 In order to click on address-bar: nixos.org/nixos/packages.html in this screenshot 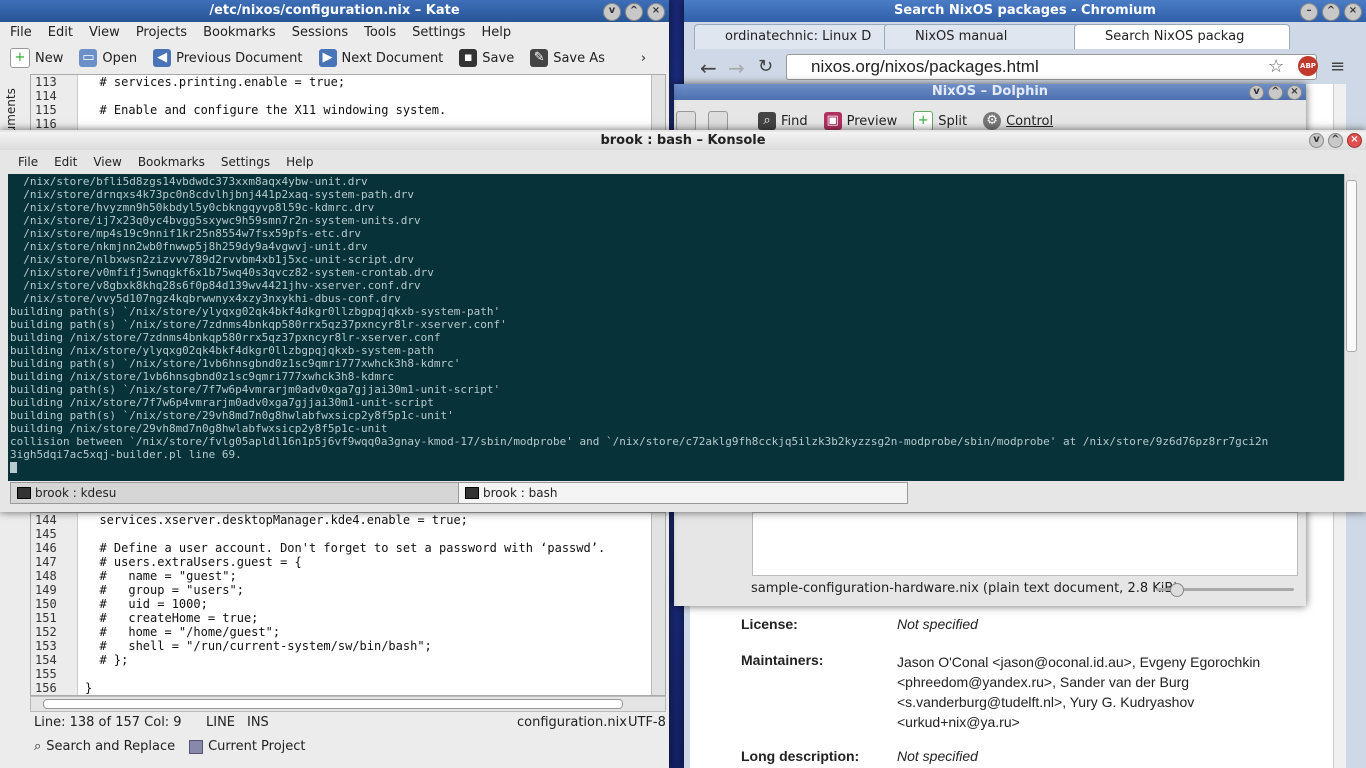, I will do `click(1051, 67)`.